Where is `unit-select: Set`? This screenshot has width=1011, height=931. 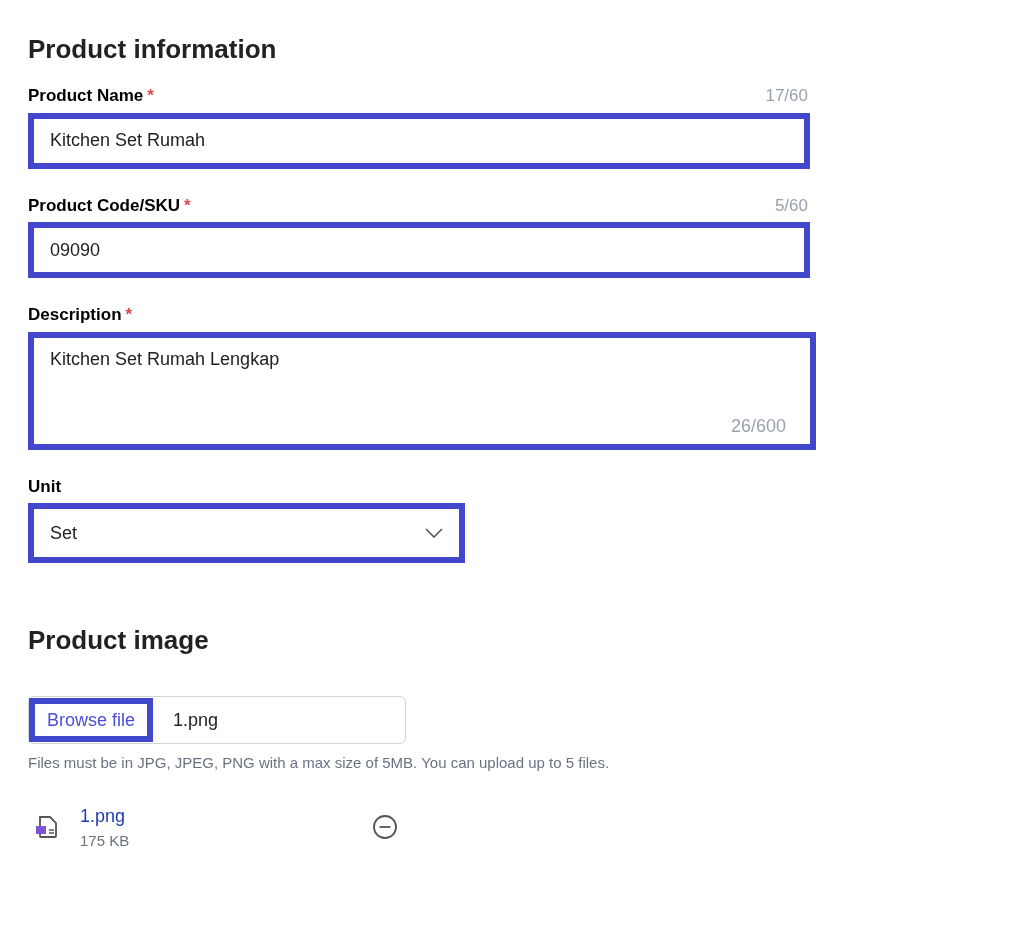
unit-select: Set is located at coordinates (246, 533).